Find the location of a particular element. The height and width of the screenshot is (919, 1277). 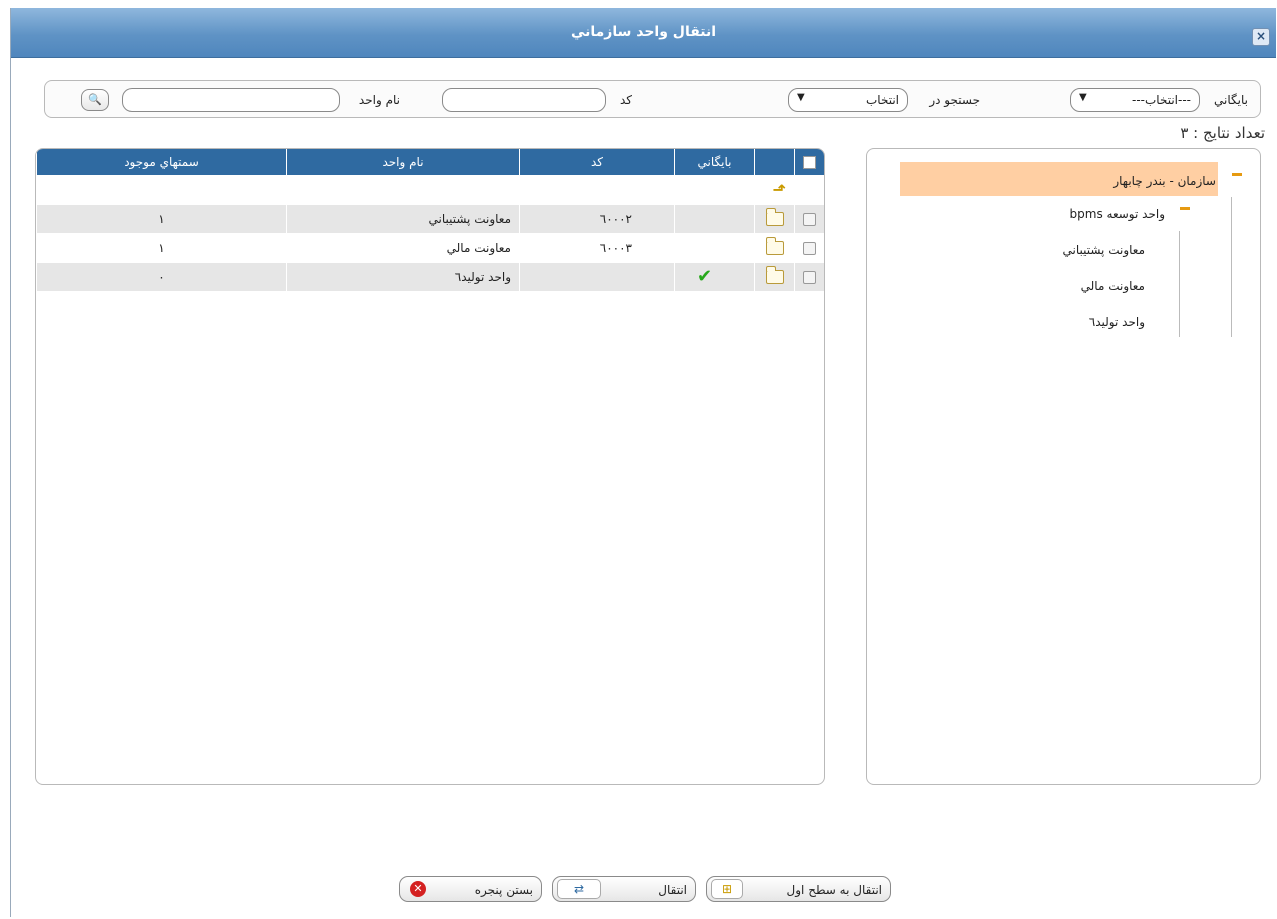

unit-name-column-header: نام واحد is located at coordinates (403, 162).